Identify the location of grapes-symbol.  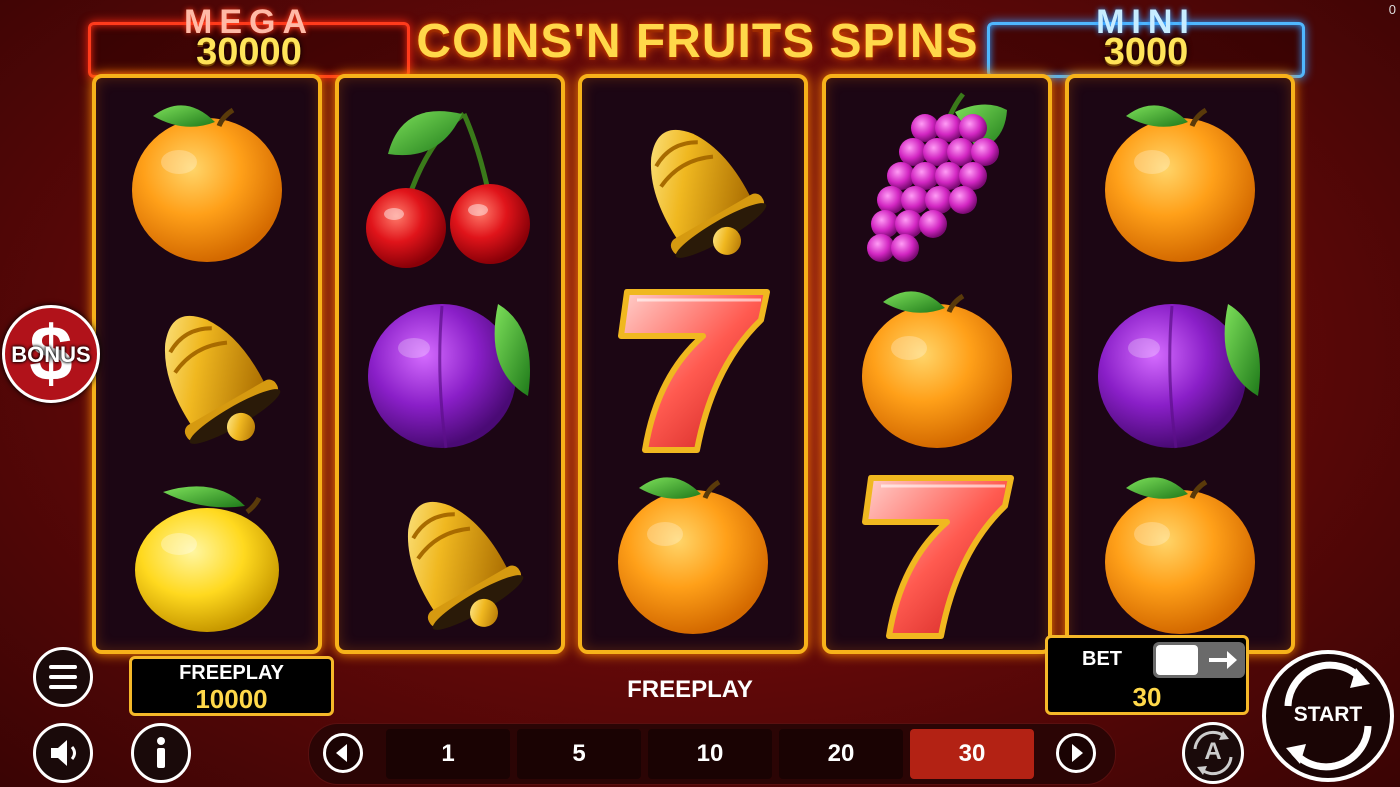
(937, 180).